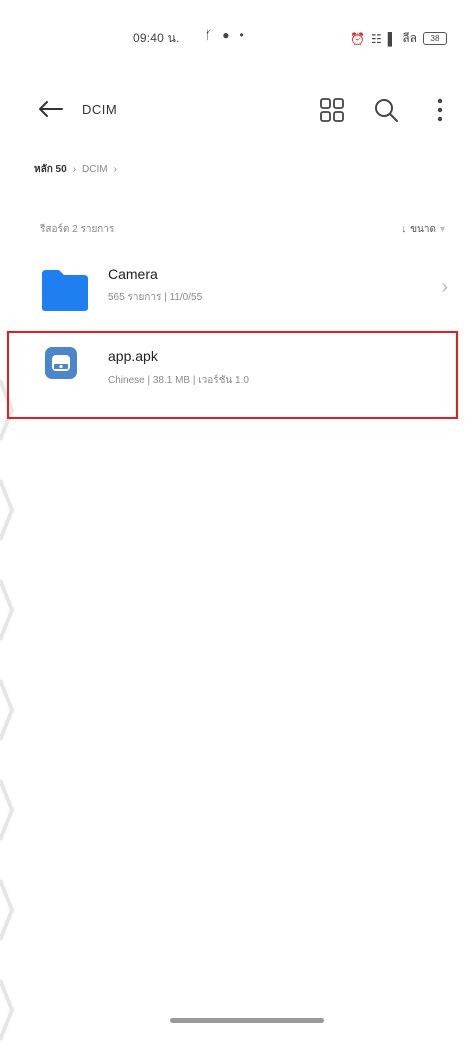 This screenshot has height=1060, width=473. What do you see at coordinates (65, 290) in the screenshot?
I see `folder-icon` at bounding box center [65, 290].